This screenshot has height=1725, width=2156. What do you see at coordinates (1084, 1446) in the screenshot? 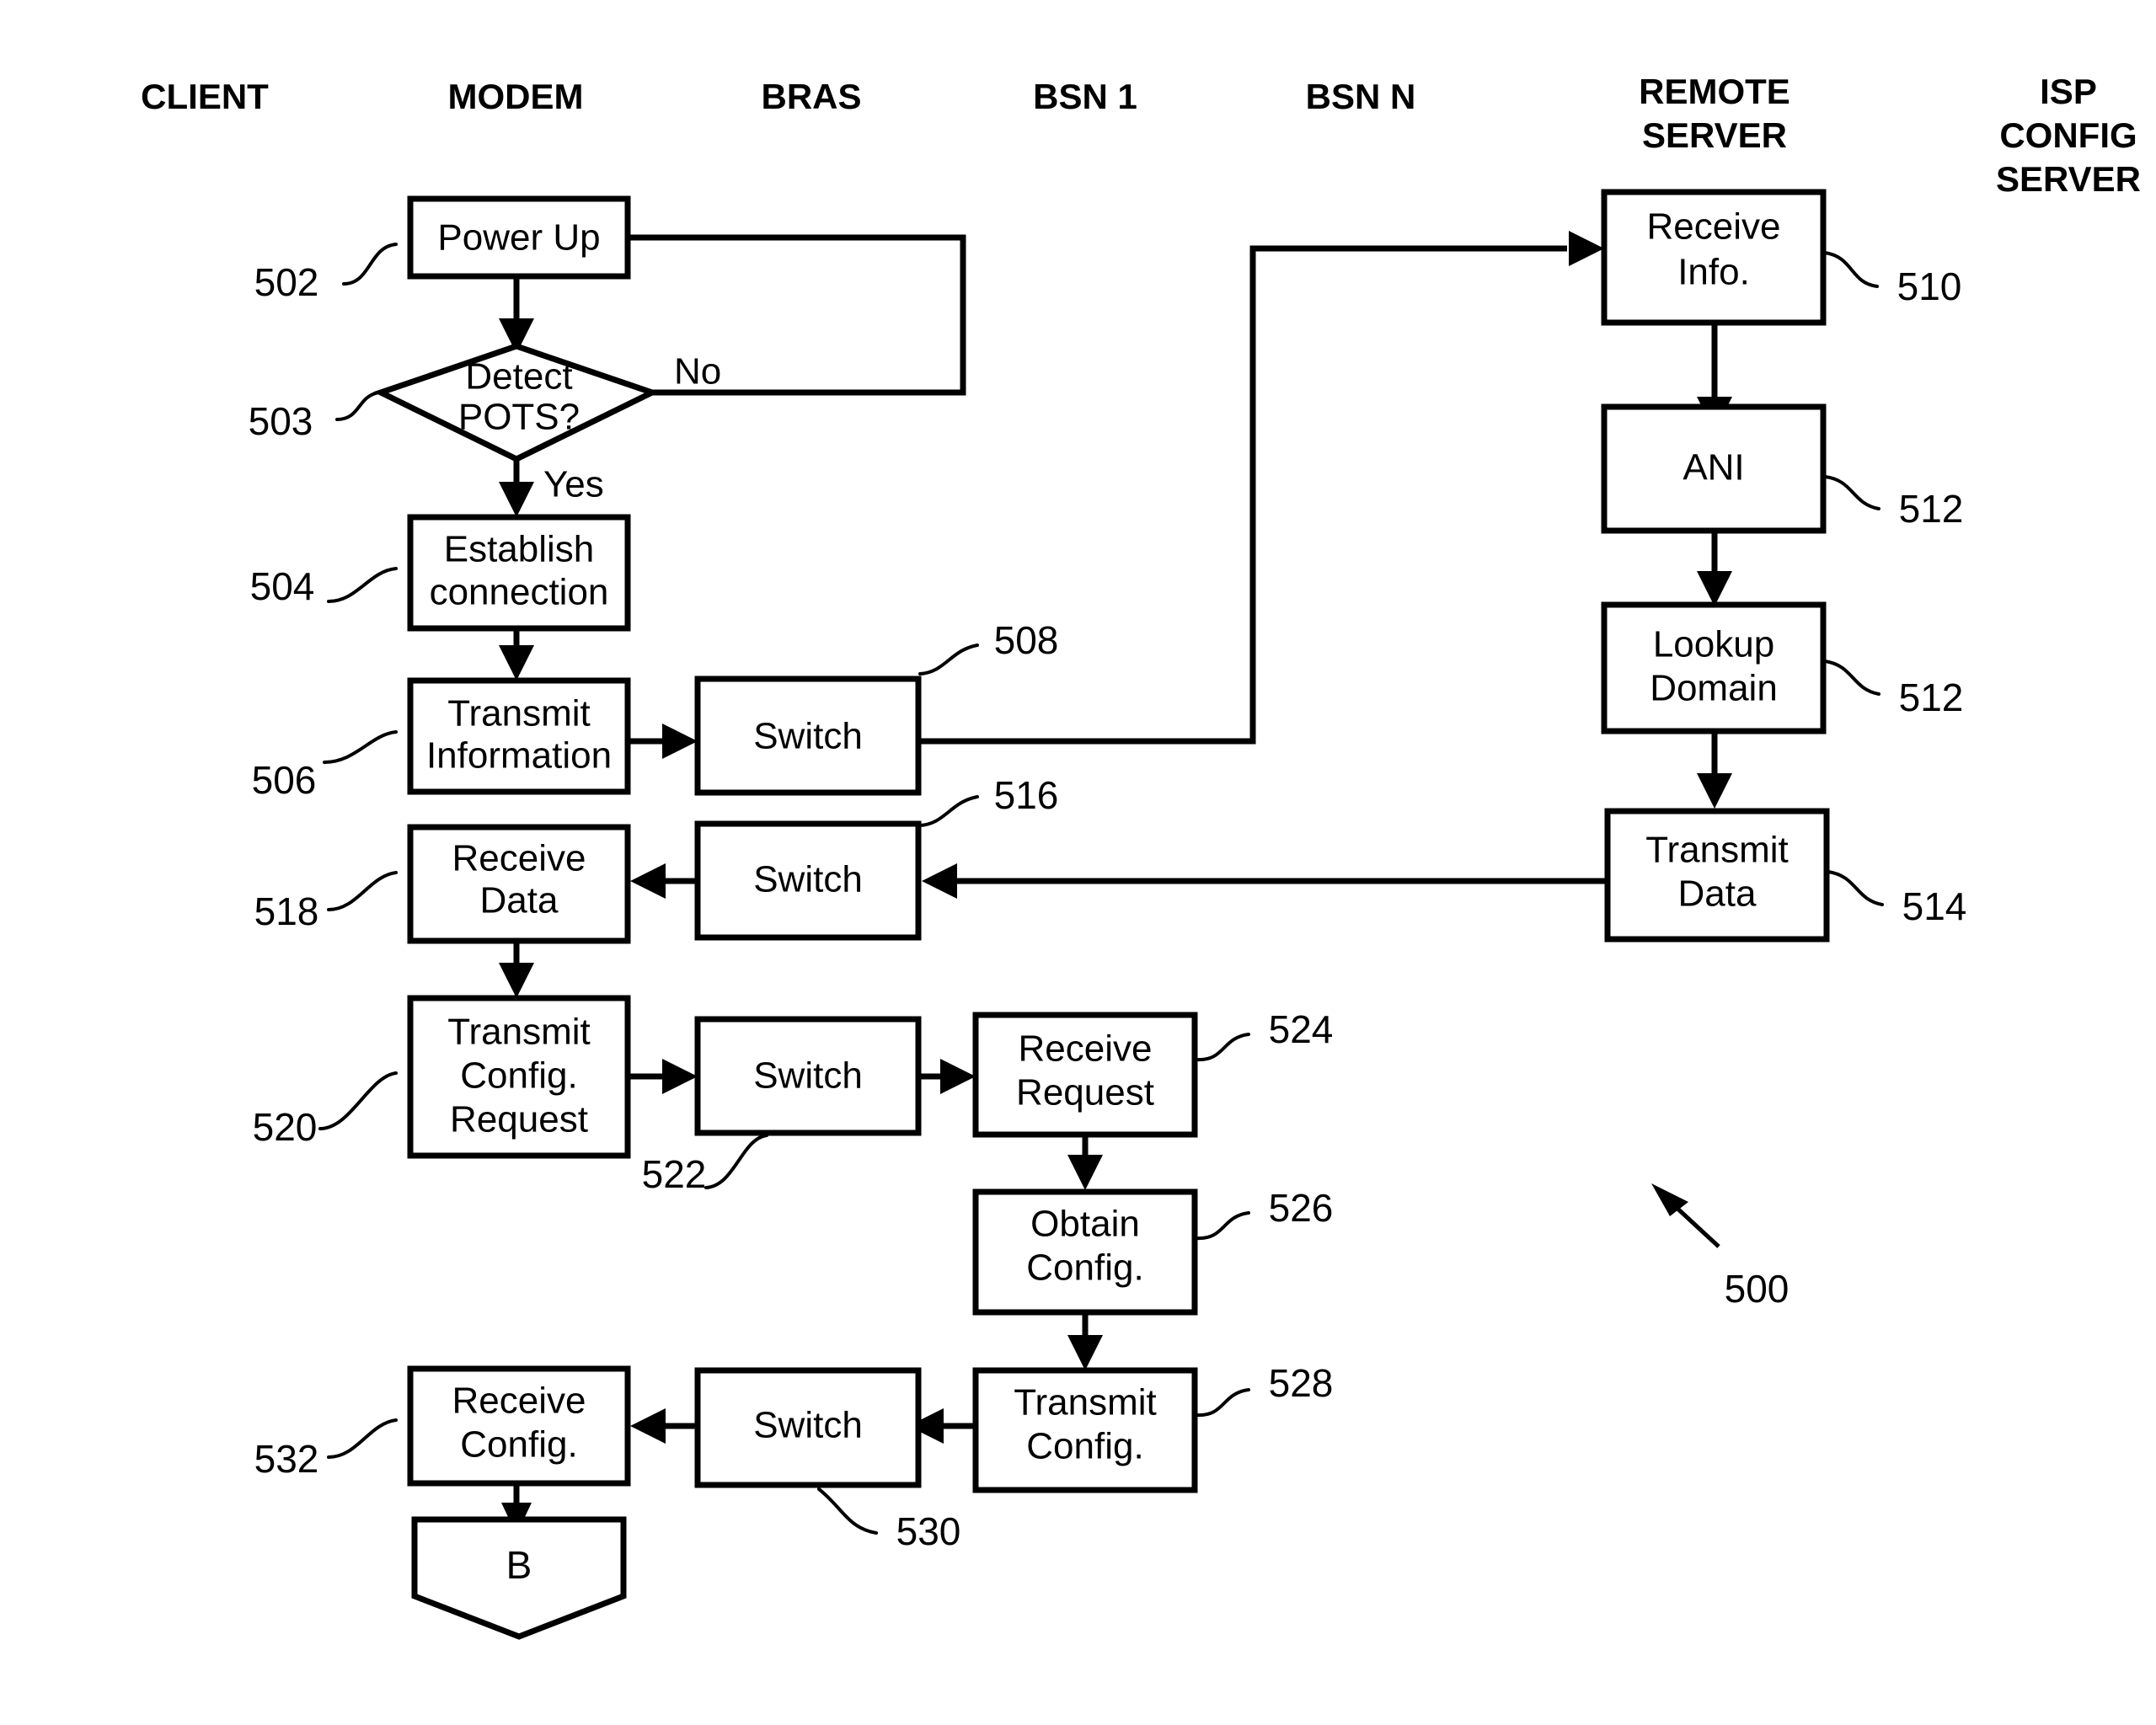
I see `node-transmit-config-label-line2: Config.` at bounding box center [1084, 1446].